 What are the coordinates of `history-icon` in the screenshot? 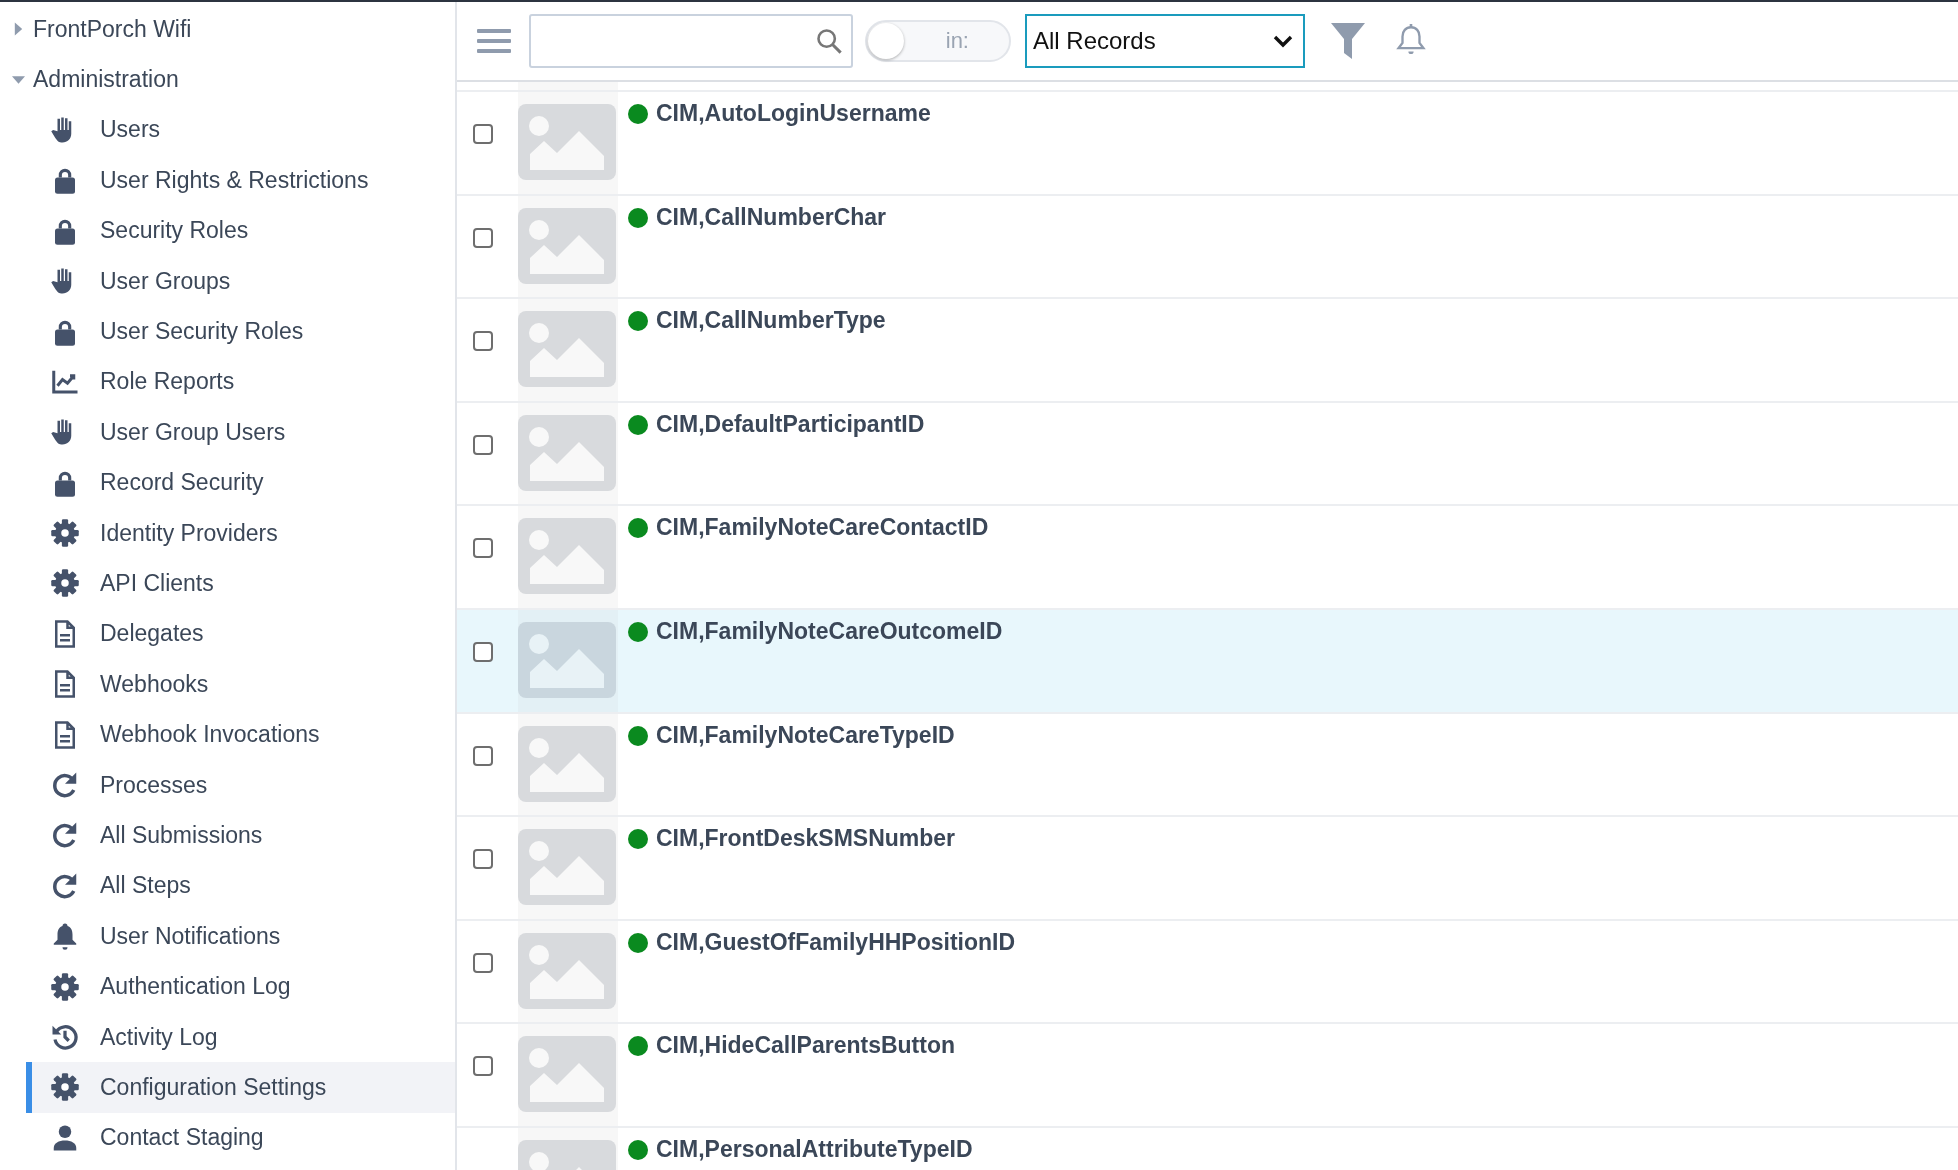 It's located at (65, 1037).